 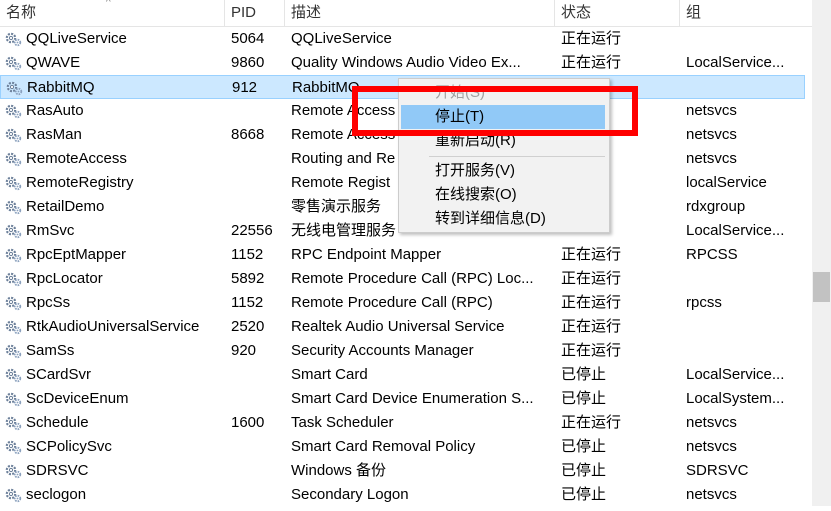 What do you see at coordinates (576, 12) in the screenshot?
I see `column-status-label: 状态` at bounding box center [576, 12].